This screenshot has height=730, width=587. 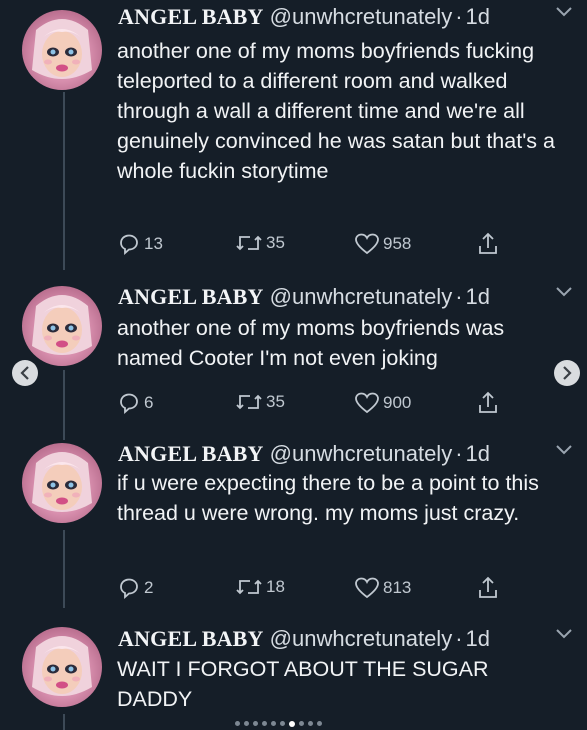 I want to click on next-button, so click(x=567, y=373).